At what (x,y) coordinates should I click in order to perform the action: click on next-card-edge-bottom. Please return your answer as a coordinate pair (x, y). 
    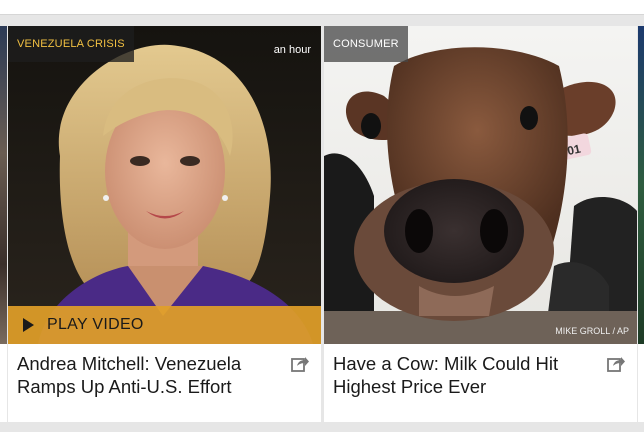
    Looking at the image, I should click on (641, 383).